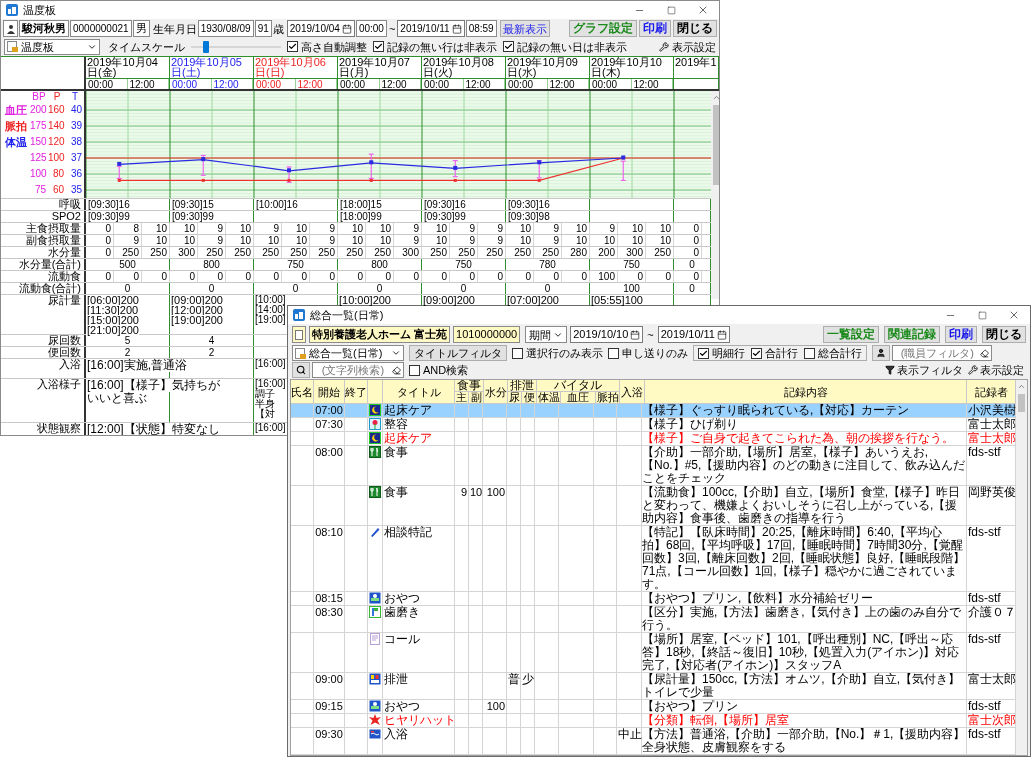  What do you see at coordinates (448, 300) in the screenshot?
I see `table-cell: [09:00]200` at bounding box center [448, 300].